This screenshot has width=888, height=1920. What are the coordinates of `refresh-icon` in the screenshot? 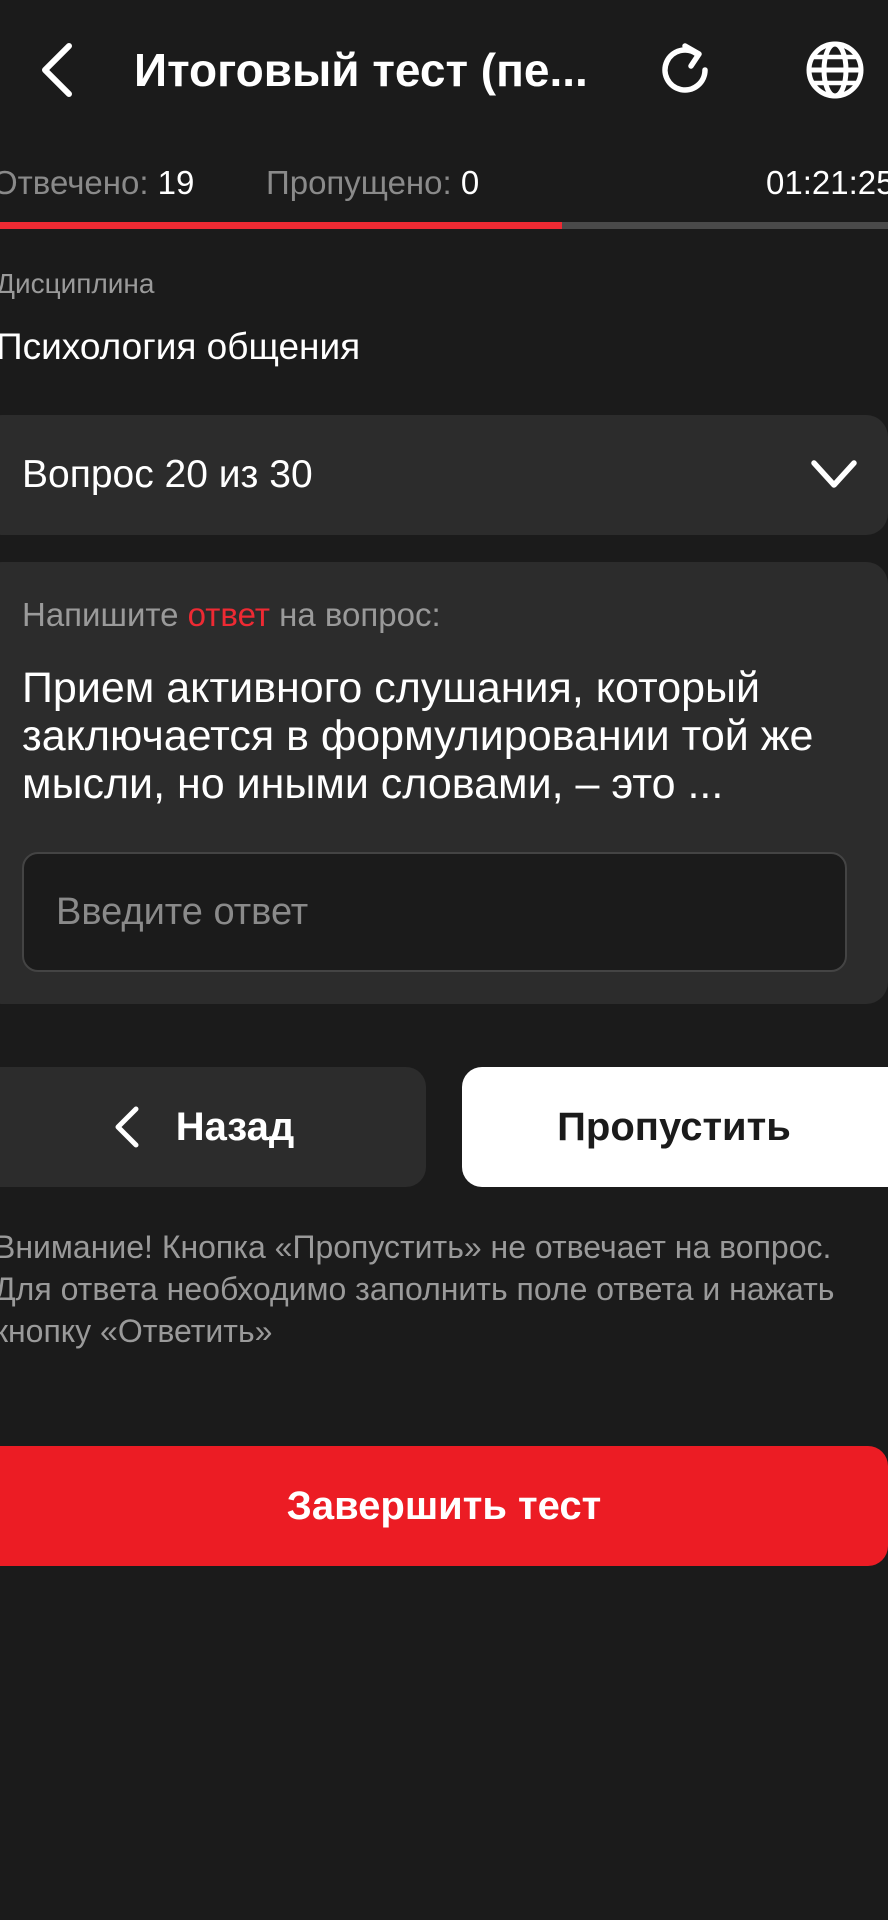 It's located at (685, 68).